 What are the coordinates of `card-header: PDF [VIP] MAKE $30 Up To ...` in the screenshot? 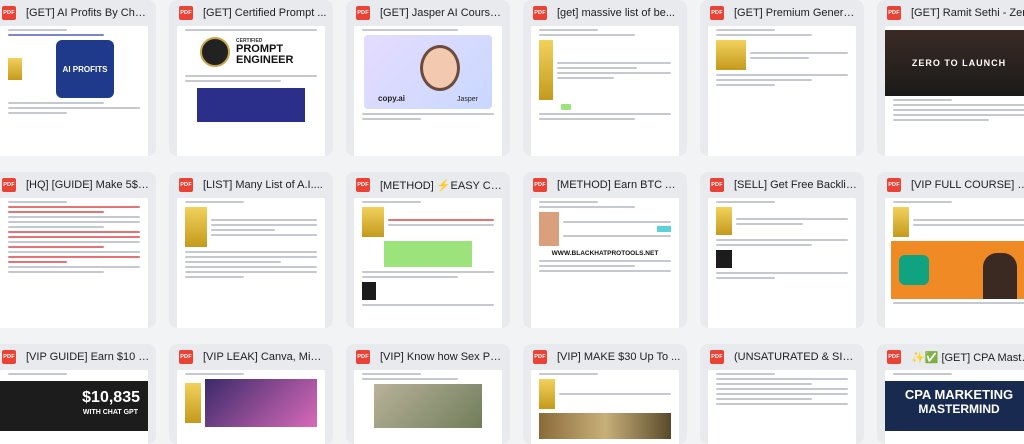 It's located at (605, 357).